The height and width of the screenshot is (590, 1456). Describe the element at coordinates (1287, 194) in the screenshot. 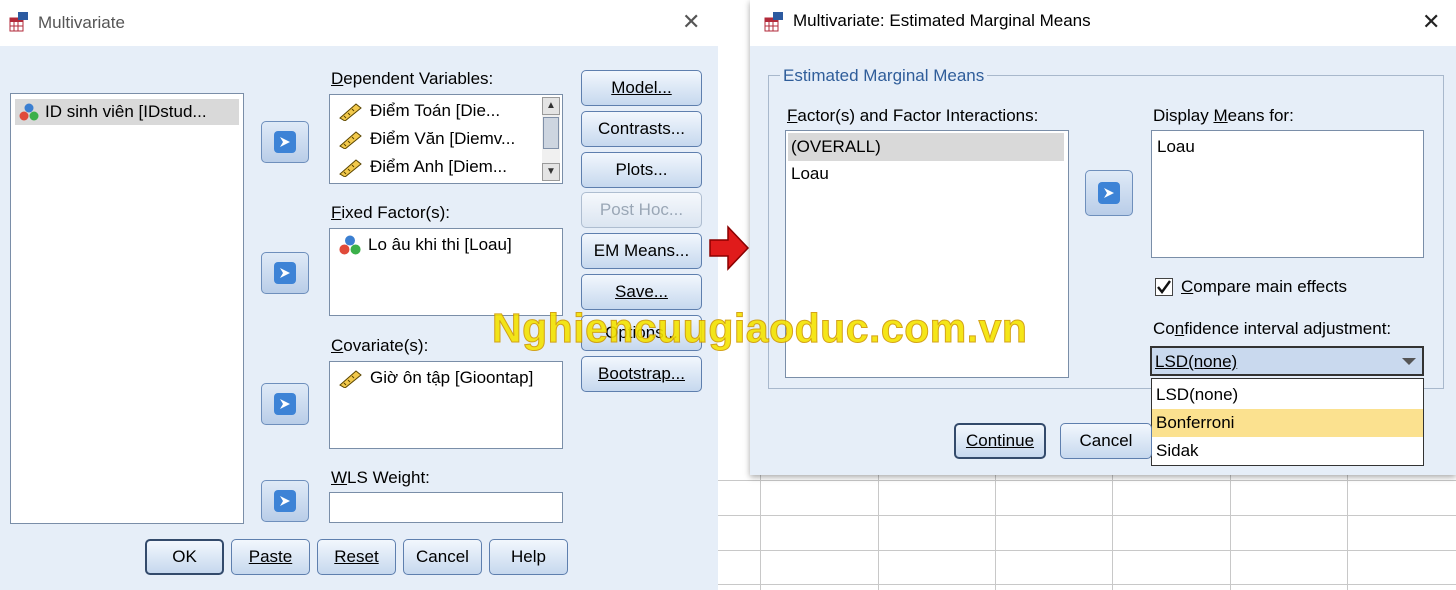

I see `display-means-list: Loau` at that location.